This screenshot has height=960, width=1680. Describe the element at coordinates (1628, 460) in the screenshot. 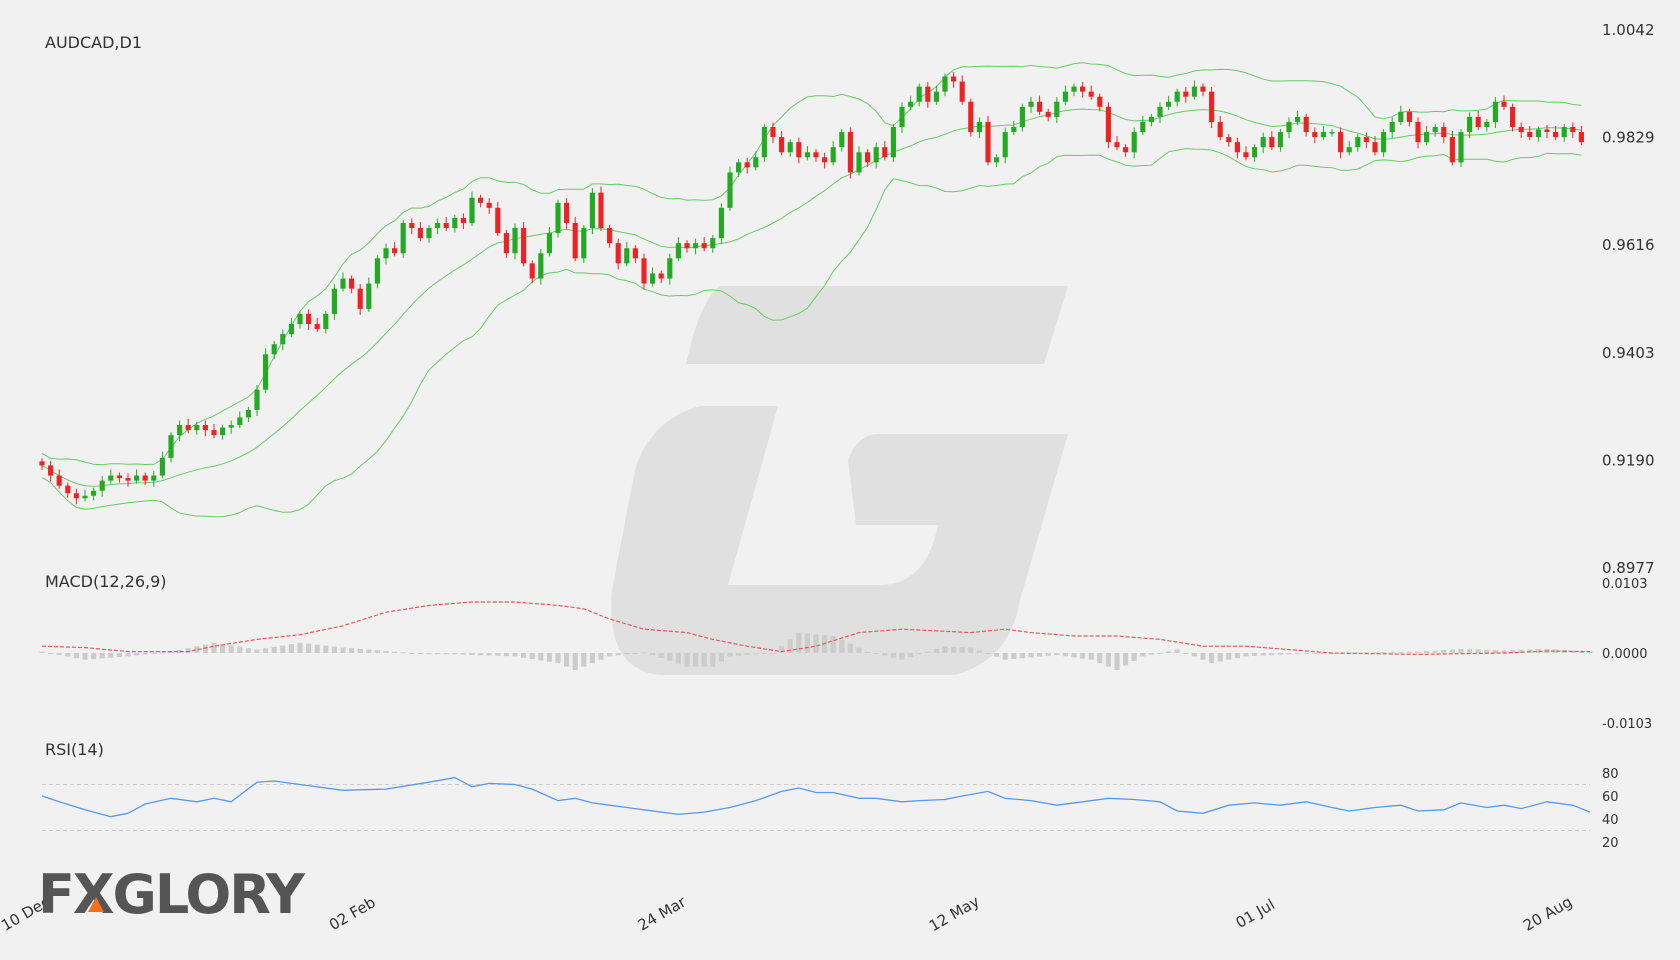

I see `price-axis-tick: 0.9190` at that location.